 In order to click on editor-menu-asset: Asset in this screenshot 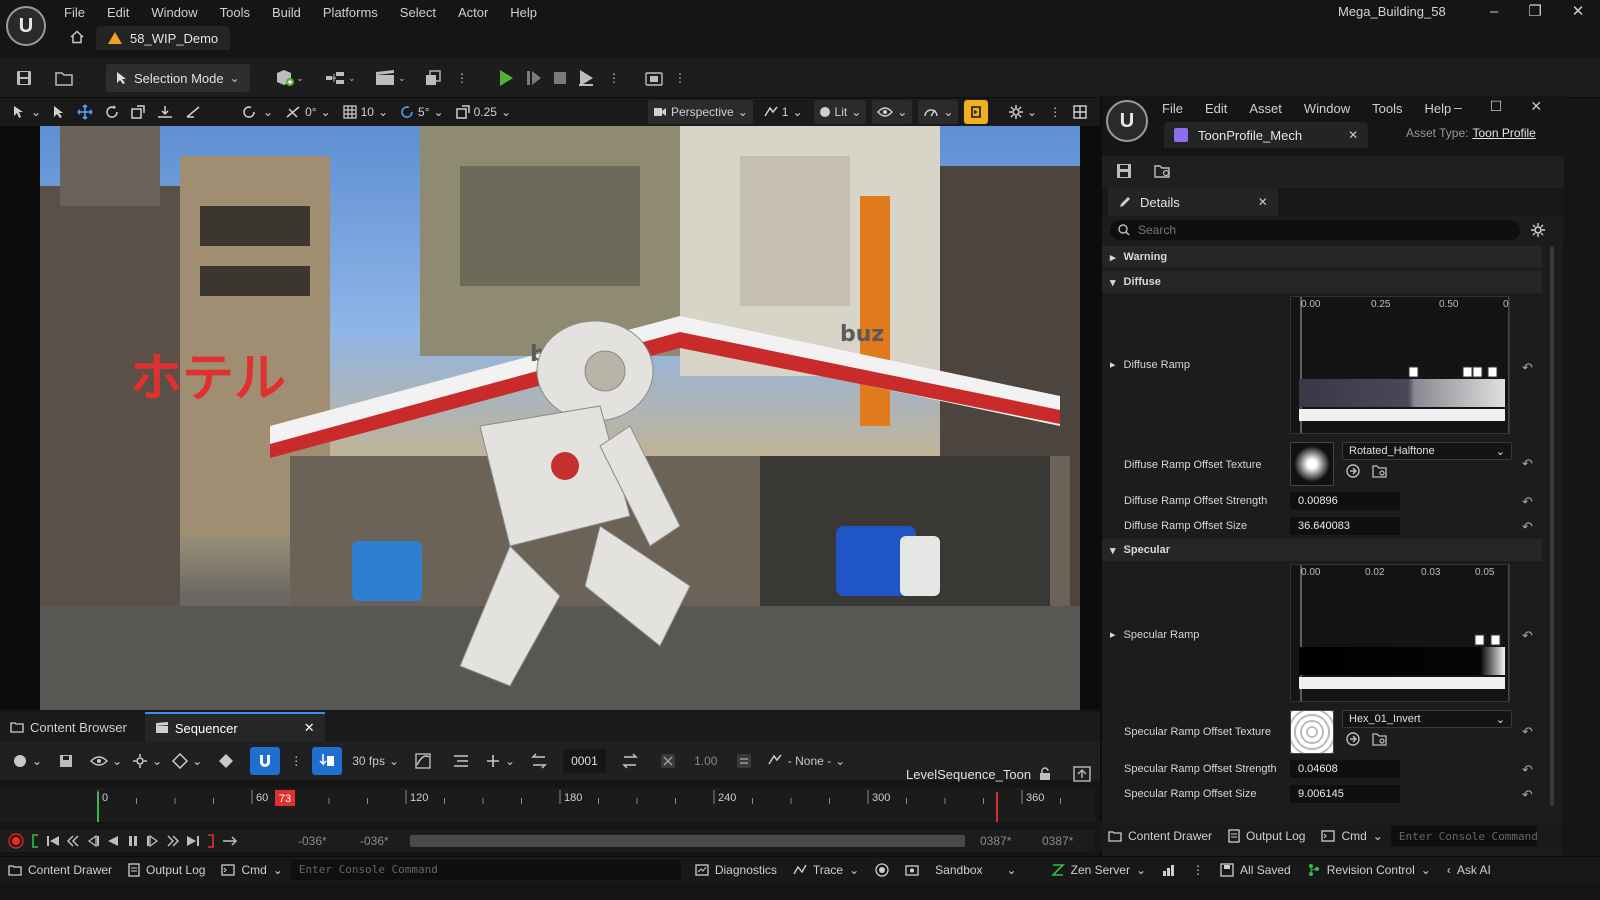, I will do `click(1265, 108)`.